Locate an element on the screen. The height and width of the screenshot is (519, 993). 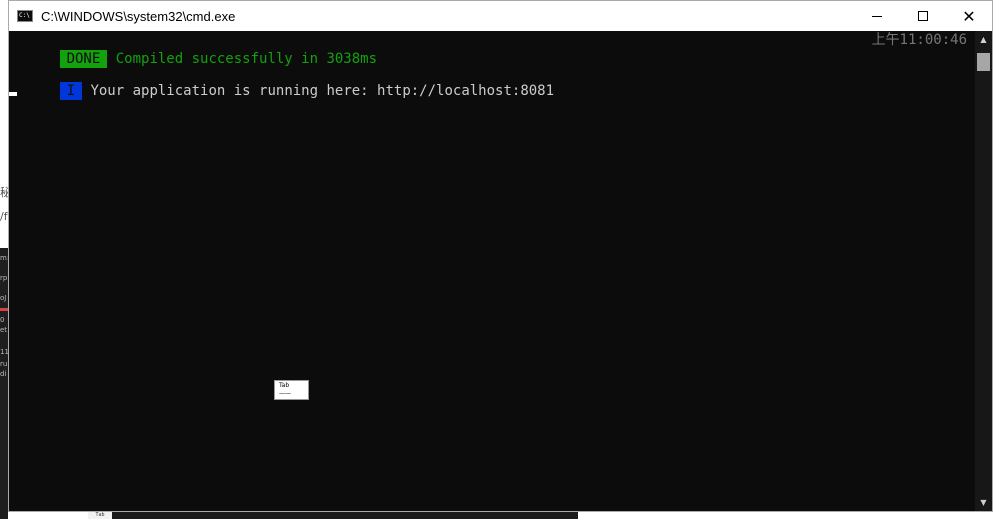
minimize-button is located at coordinates (877, 16).